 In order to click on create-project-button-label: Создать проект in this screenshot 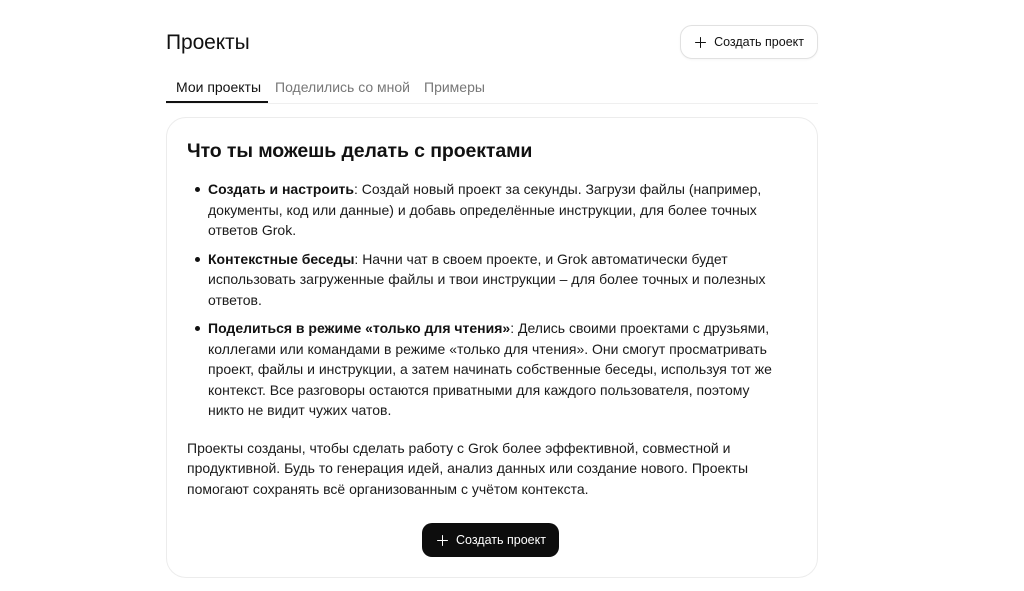, I will do `click(759, 42)`.